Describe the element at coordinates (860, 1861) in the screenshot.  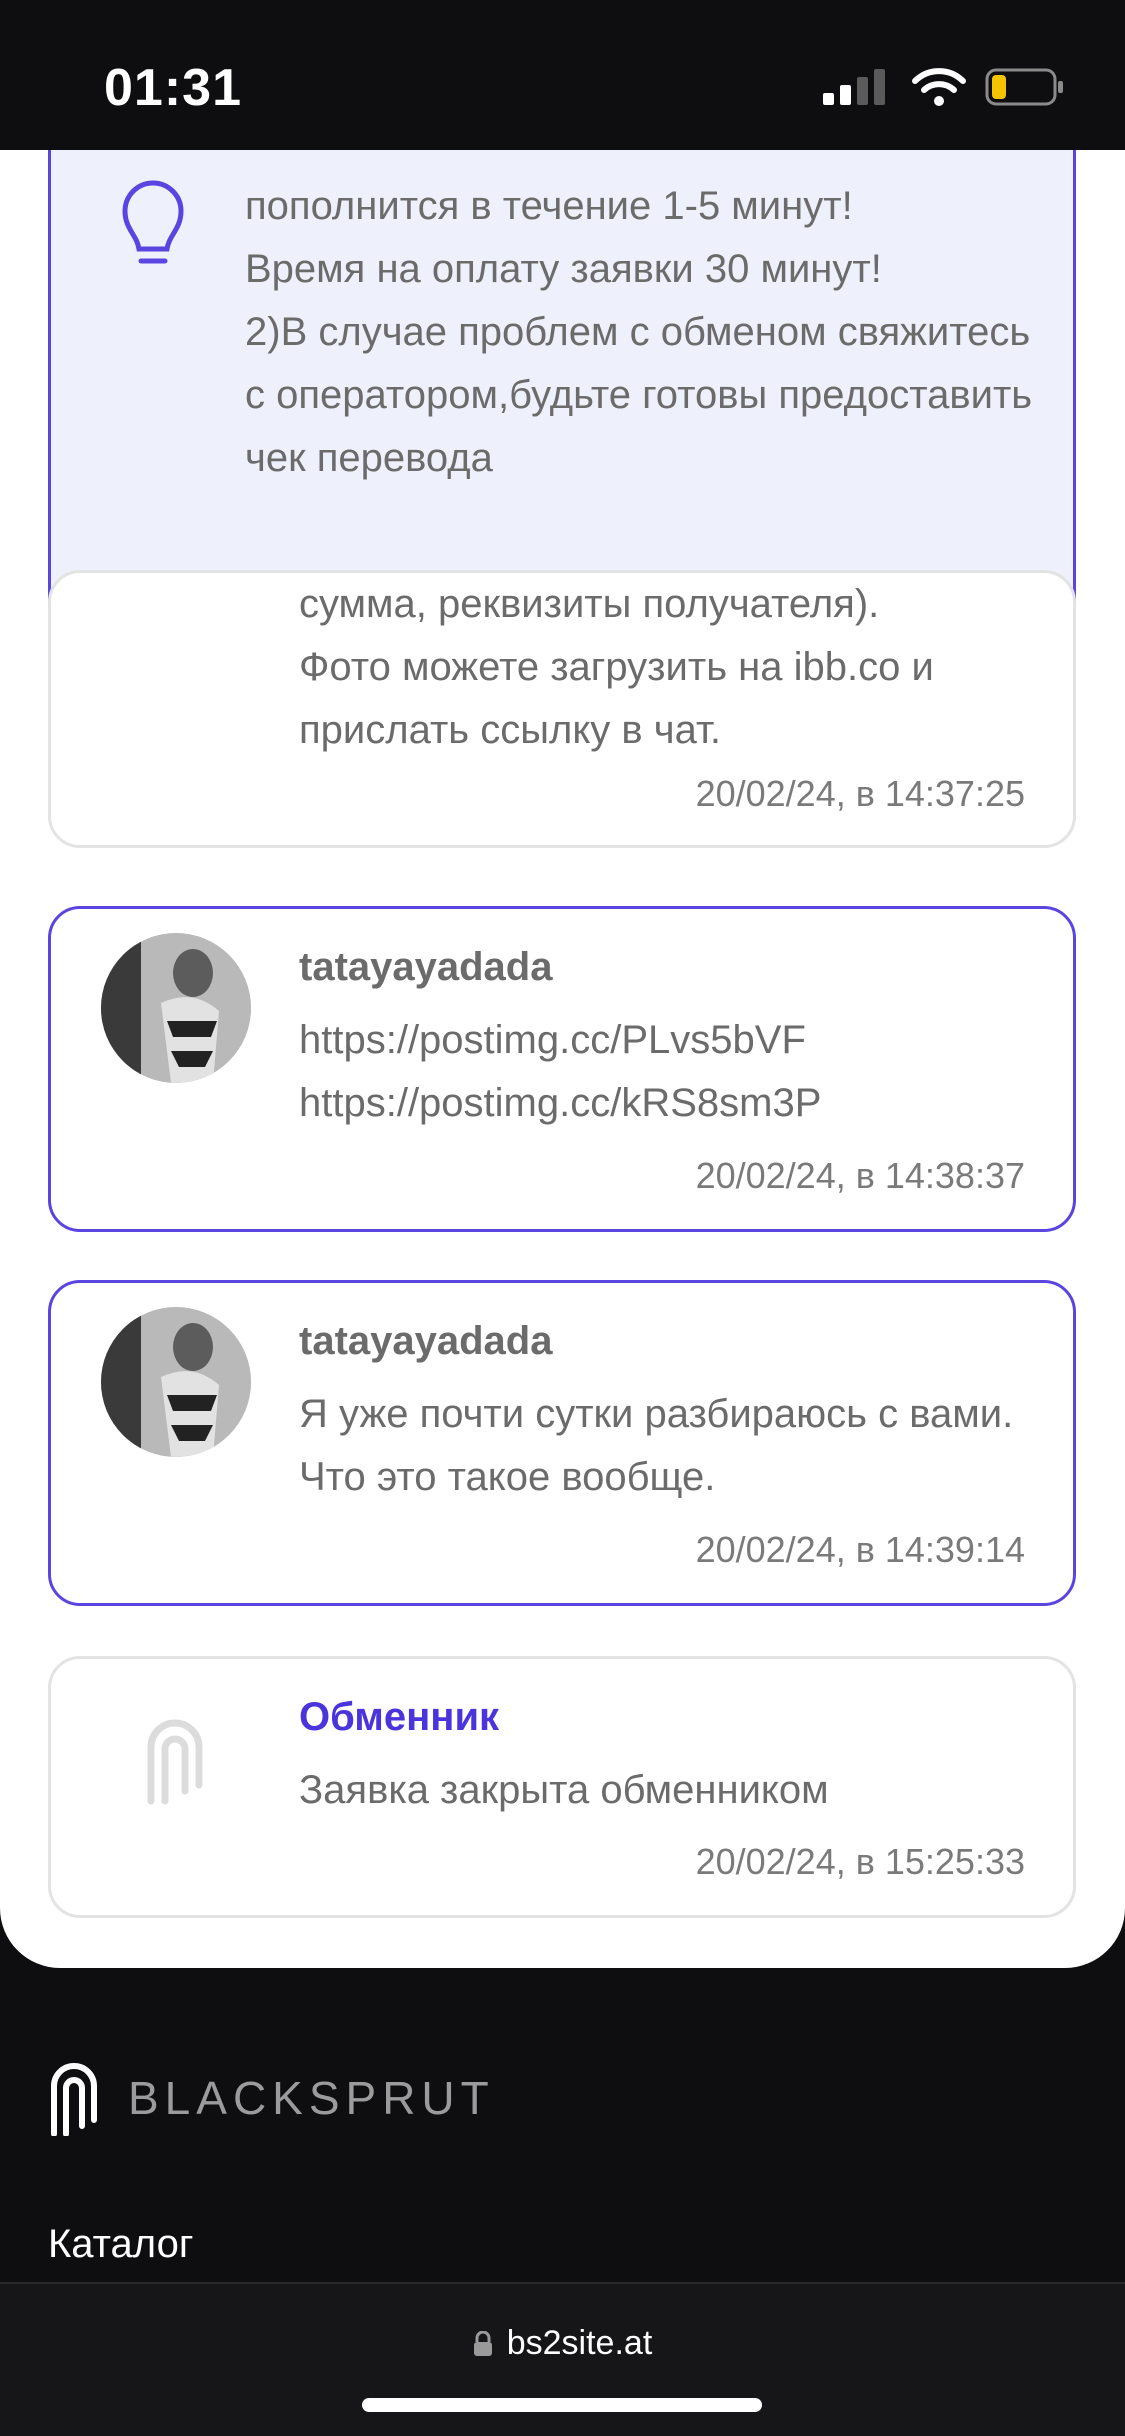
I see `message-time: 20/02/24, в 15:25:33` at that location.